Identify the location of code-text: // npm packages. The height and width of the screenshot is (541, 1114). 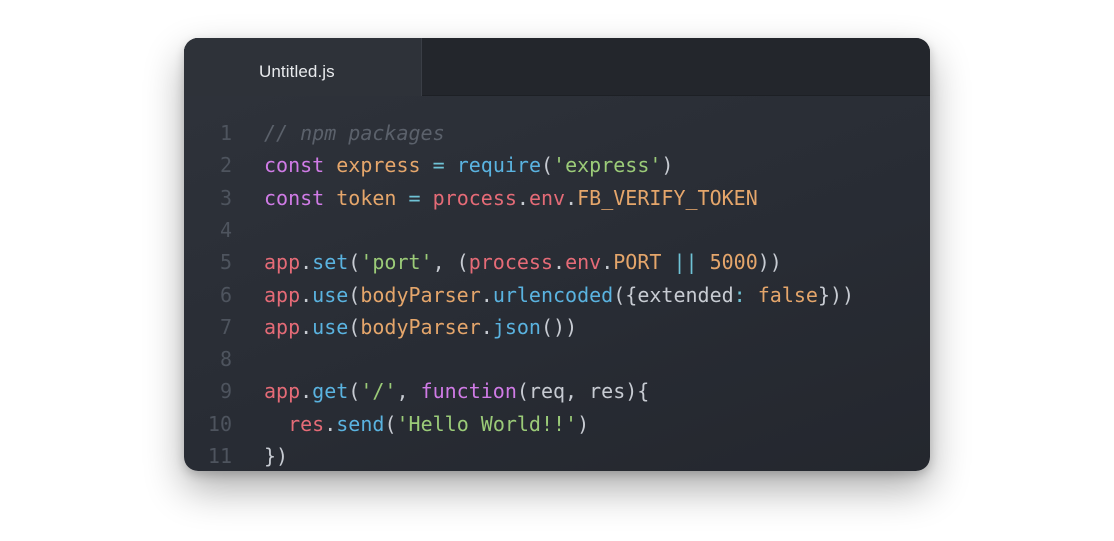
(354, 133).